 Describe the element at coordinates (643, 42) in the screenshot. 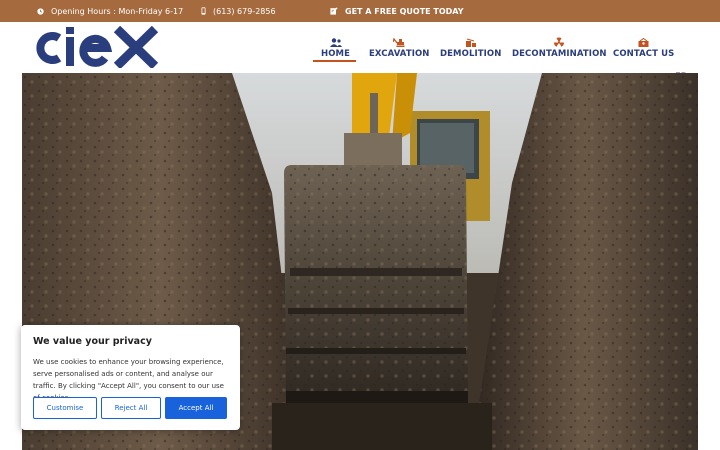

I see `contact-icon` at that location.